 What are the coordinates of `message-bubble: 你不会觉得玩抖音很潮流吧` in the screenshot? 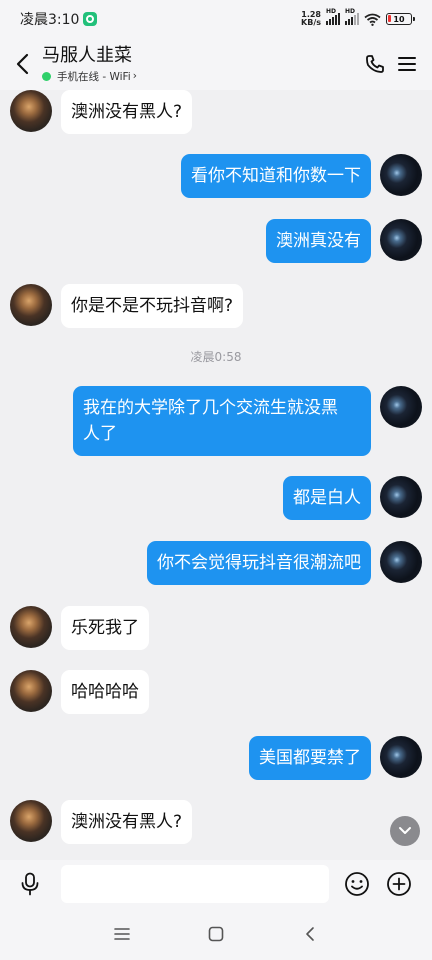 It's located at (259, 563).